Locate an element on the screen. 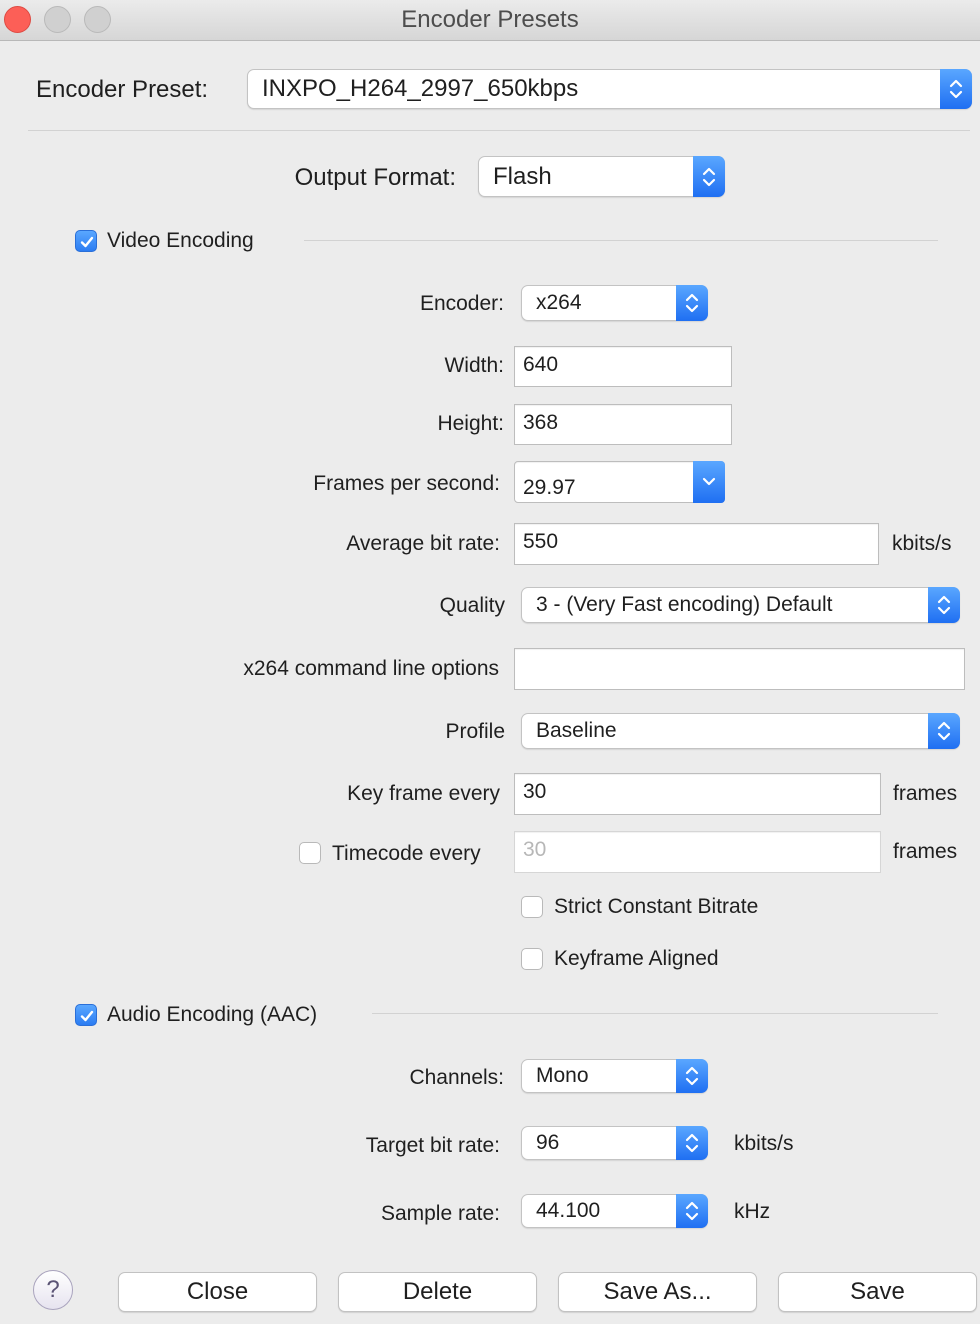 Image resolution: width=980 pixels, height=1324 pixels. encoder-preset-label: Encoder Preset: is located at coordinates (122, 89).